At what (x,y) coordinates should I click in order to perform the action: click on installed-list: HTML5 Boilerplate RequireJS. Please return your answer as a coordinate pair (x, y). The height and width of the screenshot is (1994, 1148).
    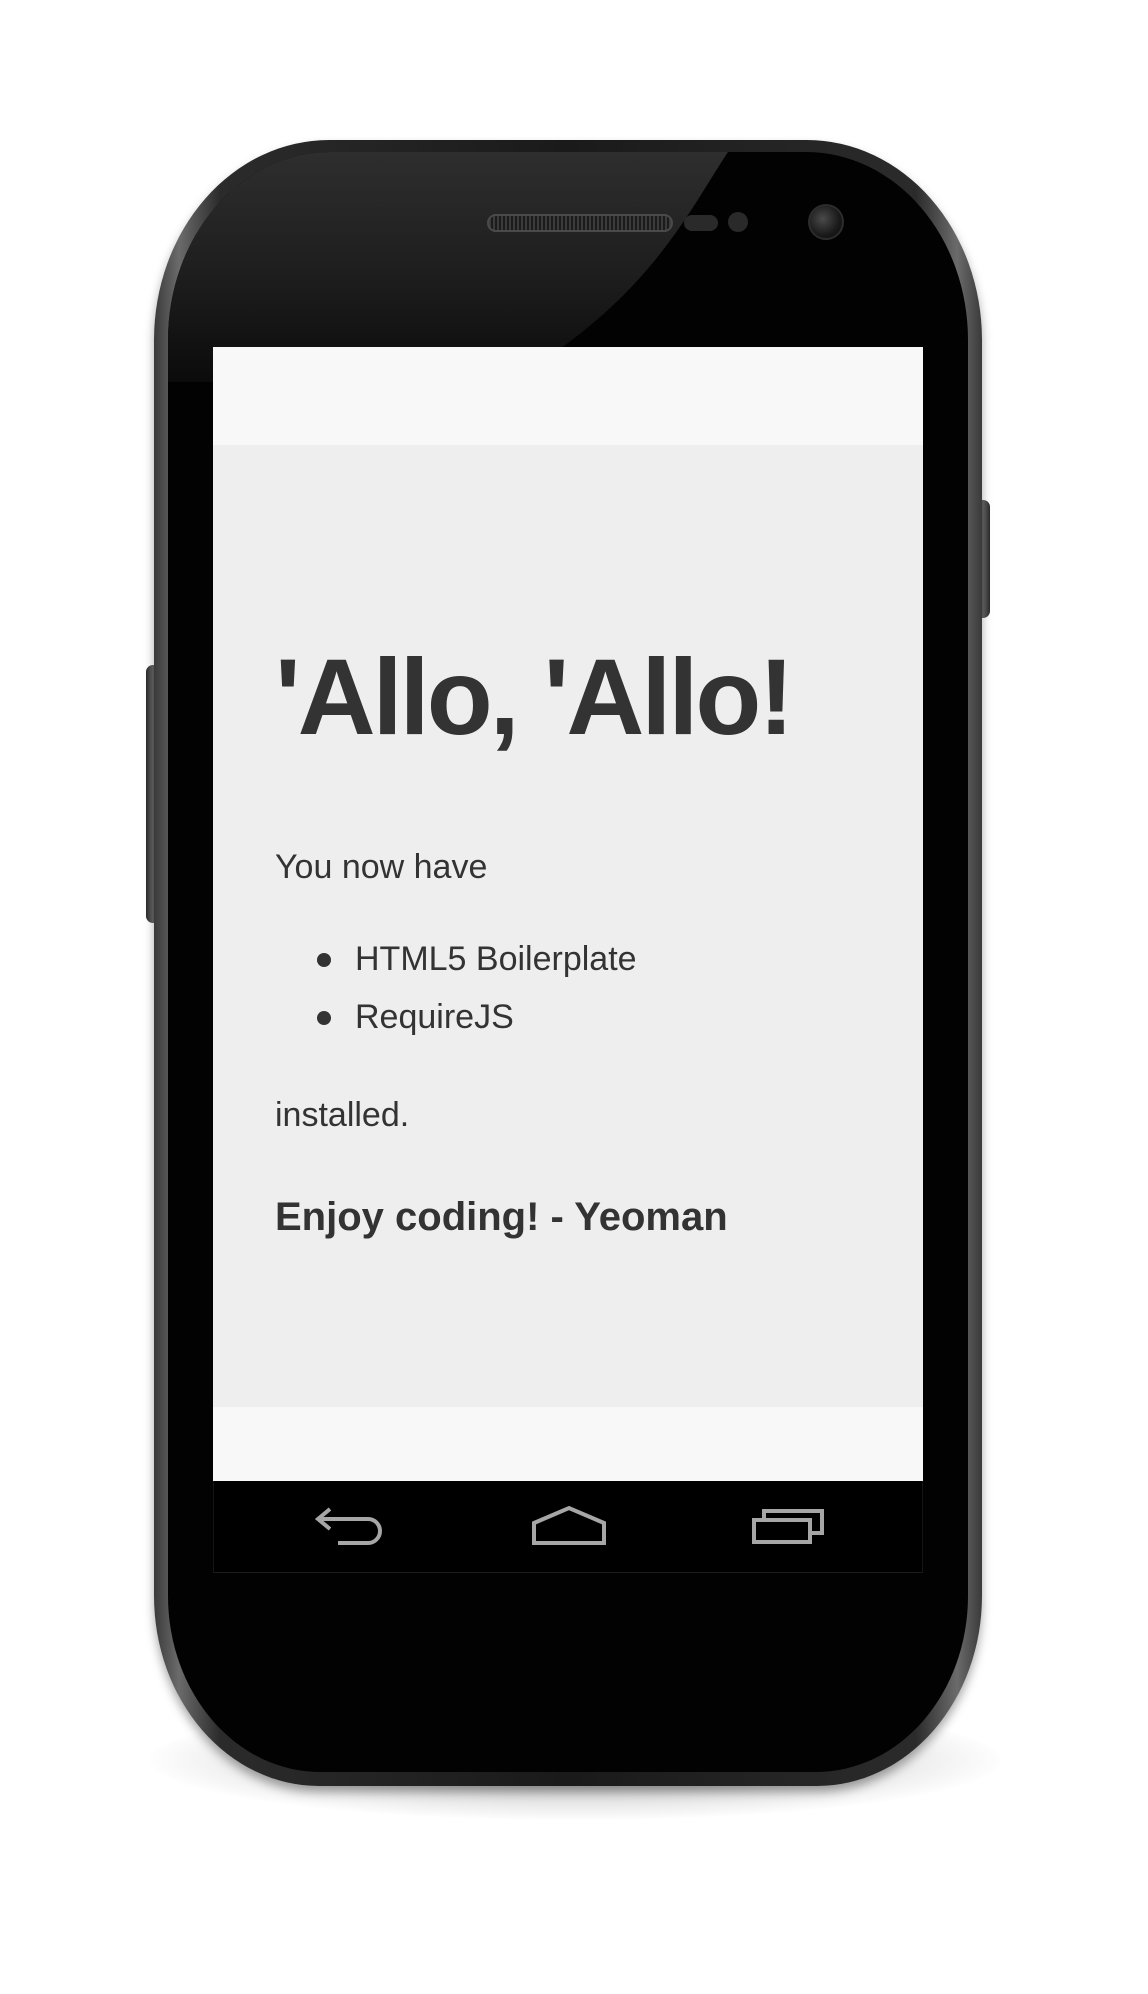
    Looking at the image, I should click on (456, 1000).